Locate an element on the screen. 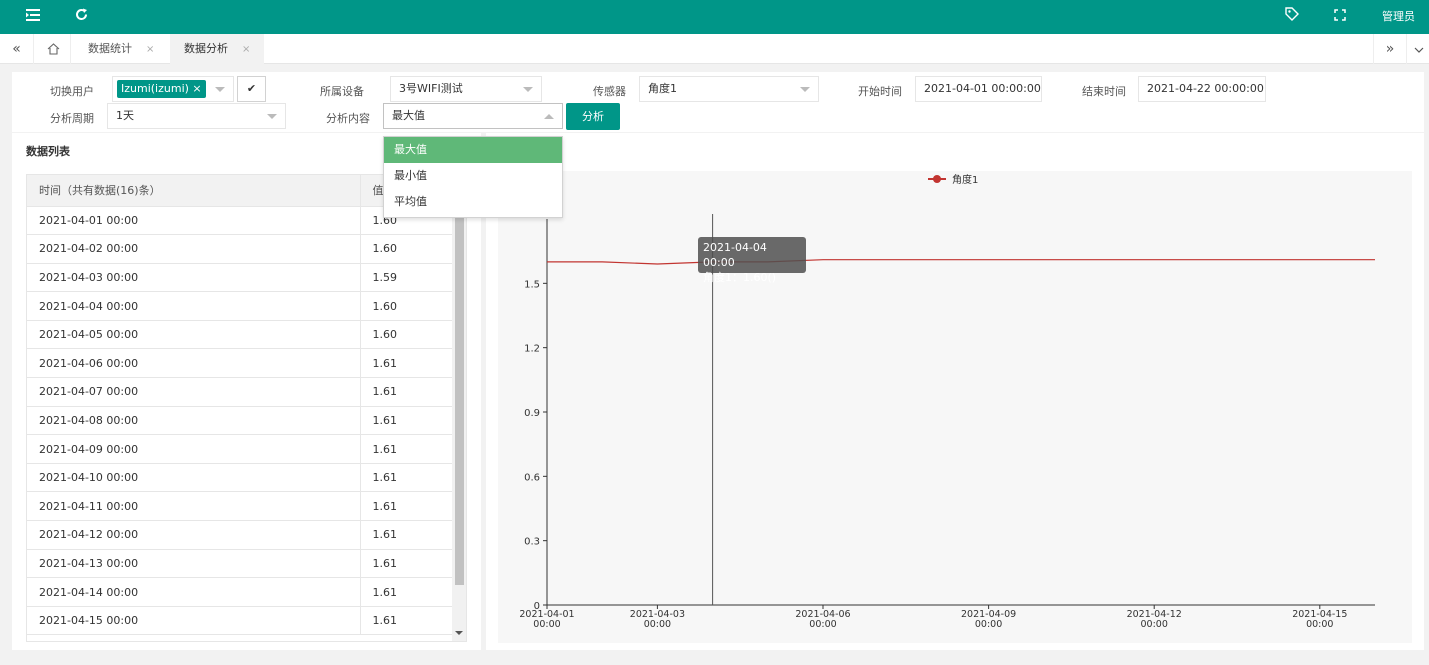 The height and width of the screenshot is (665, 1429). confirm-user-button: ✔ is located at coordinates (251, 89).